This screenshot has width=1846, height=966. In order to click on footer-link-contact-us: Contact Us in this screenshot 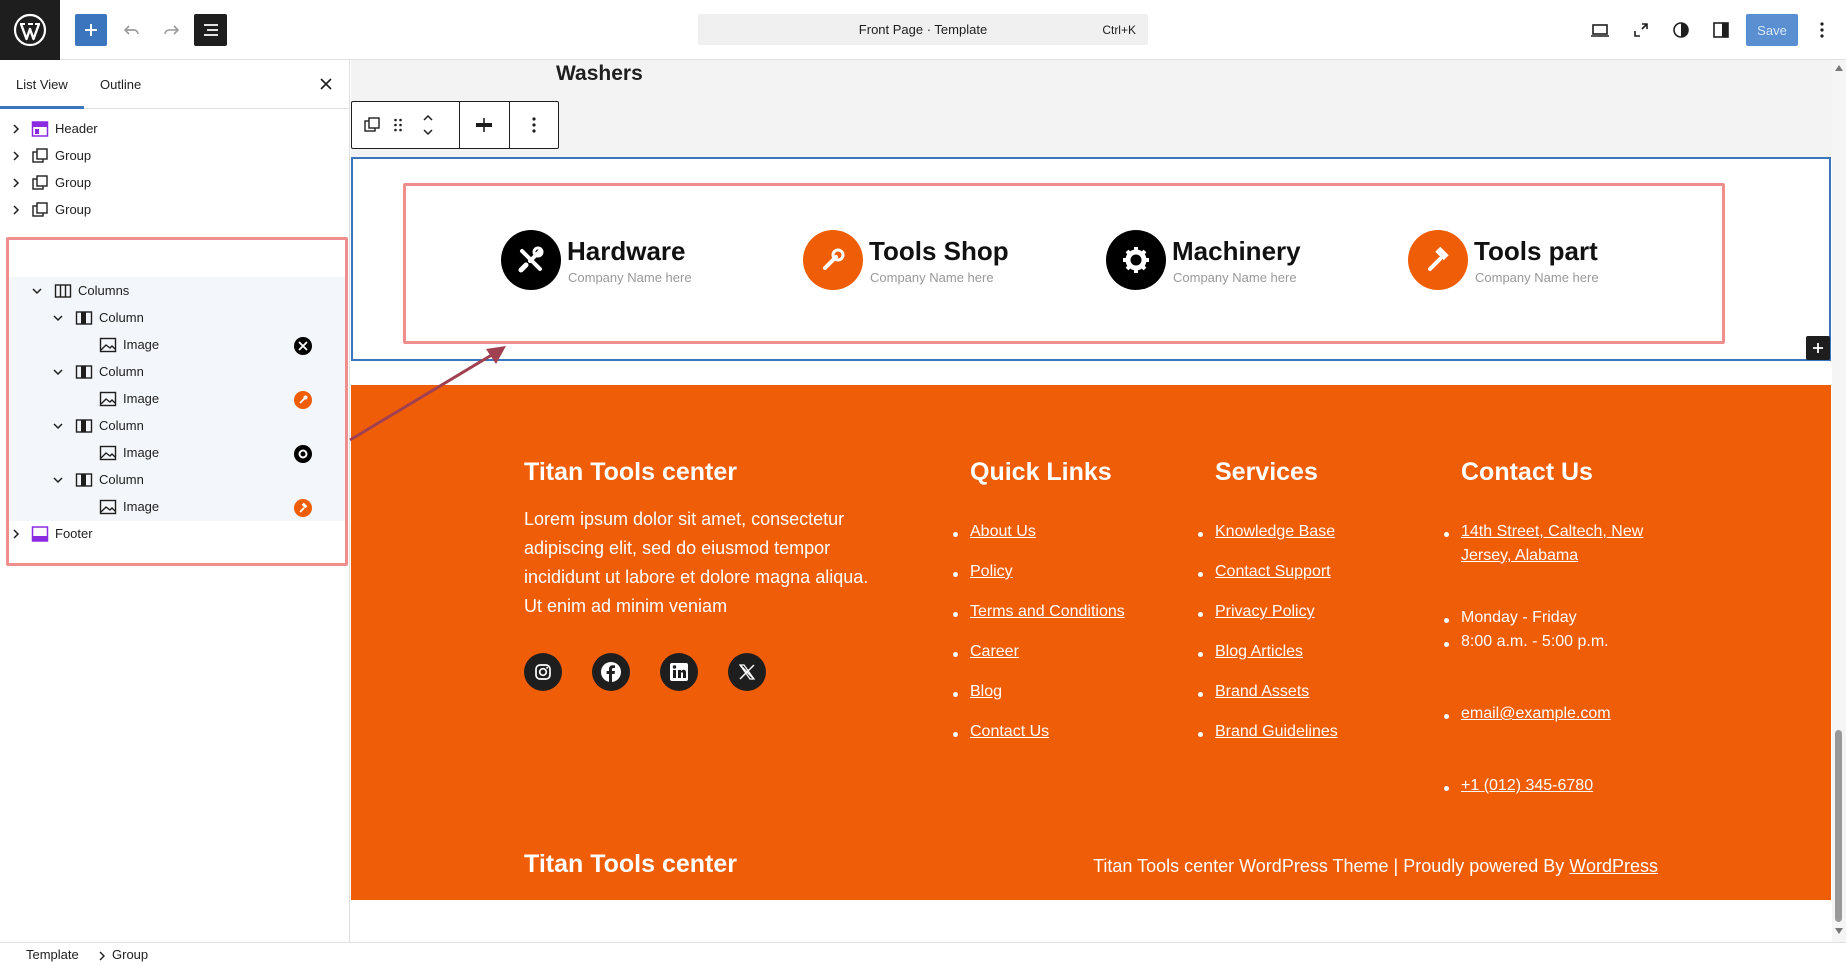, I will do `click(1009, 732)`.